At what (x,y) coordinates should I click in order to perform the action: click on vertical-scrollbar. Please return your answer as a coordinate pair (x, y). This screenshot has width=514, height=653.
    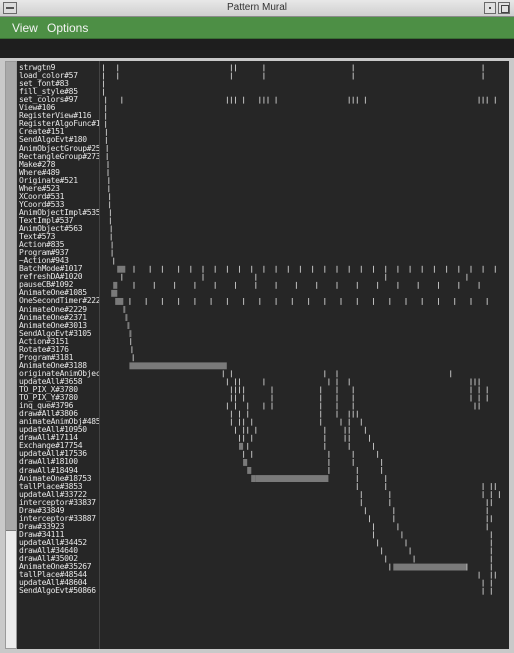
    Looking at the image, I should click on (11, 355).